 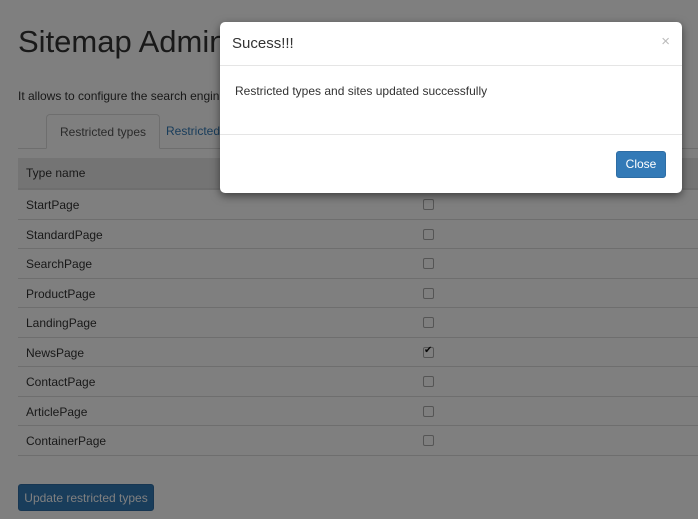 I want to click on close-icon: ×, so click(x=665, y=41).